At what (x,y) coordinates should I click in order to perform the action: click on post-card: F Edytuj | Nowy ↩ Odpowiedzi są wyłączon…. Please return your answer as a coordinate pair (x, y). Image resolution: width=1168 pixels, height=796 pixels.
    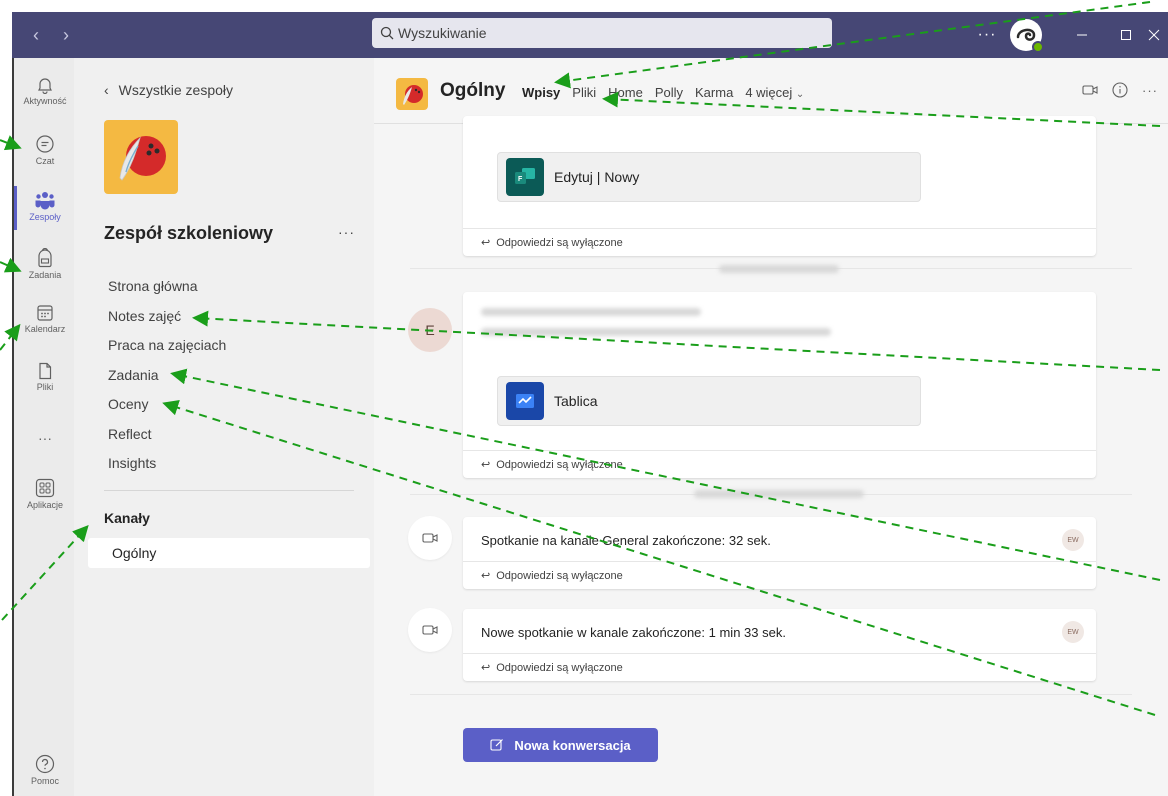
    Looking at the image, I should click on (779, 186).